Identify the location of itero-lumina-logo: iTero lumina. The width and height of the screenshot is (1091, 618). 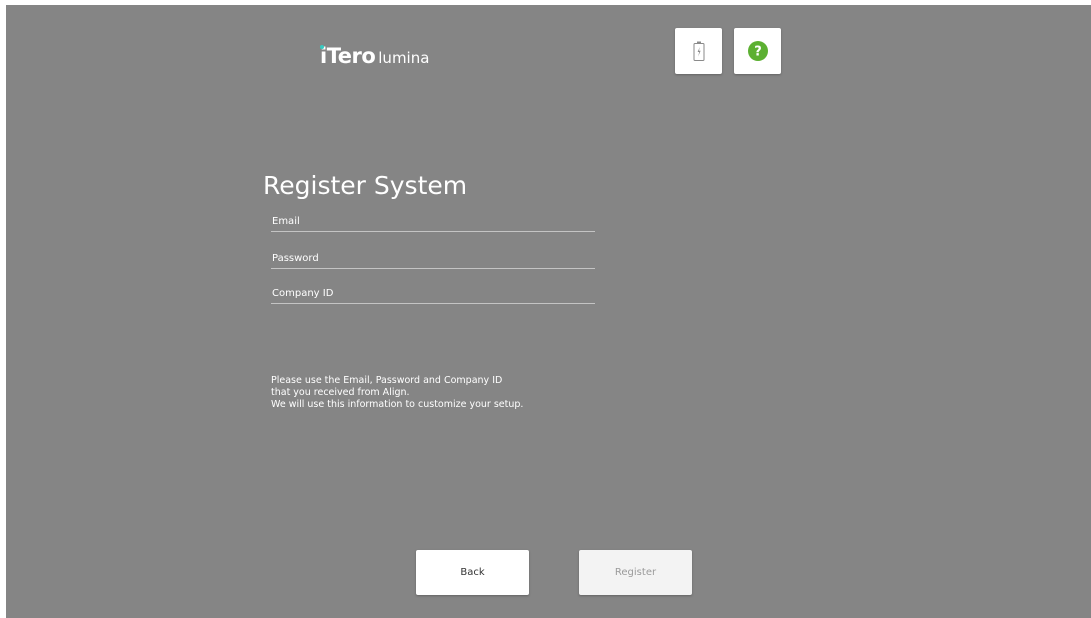
(374, 59).